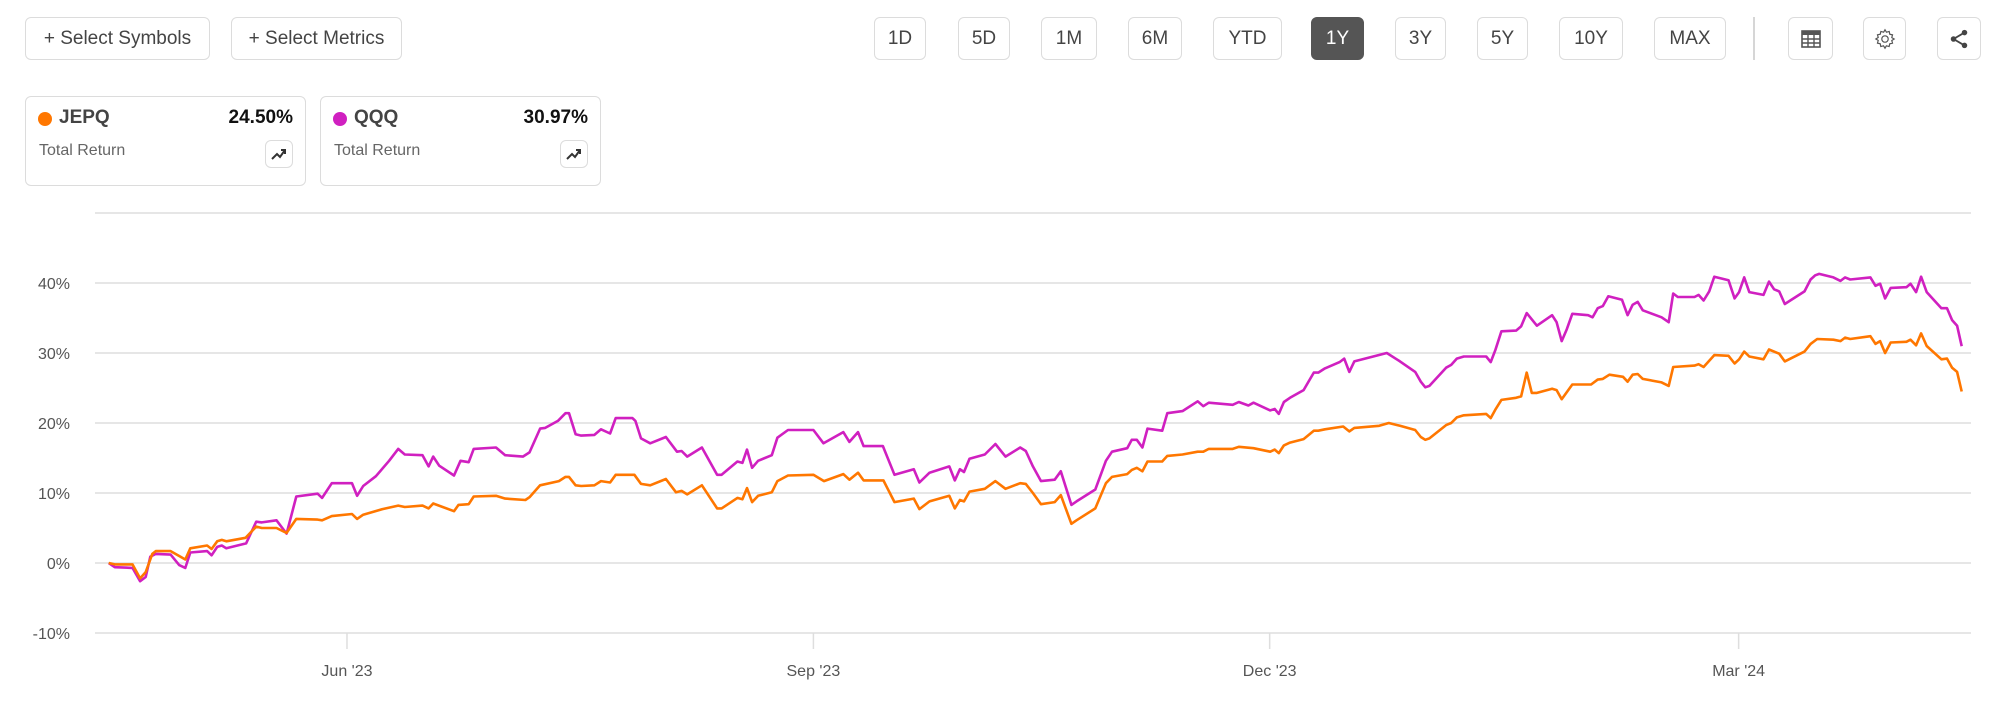  What do you see at coordinates (54, 284) in the screenshot?
I see `y-tick-label: 40%` at bounding box center [54, 284].